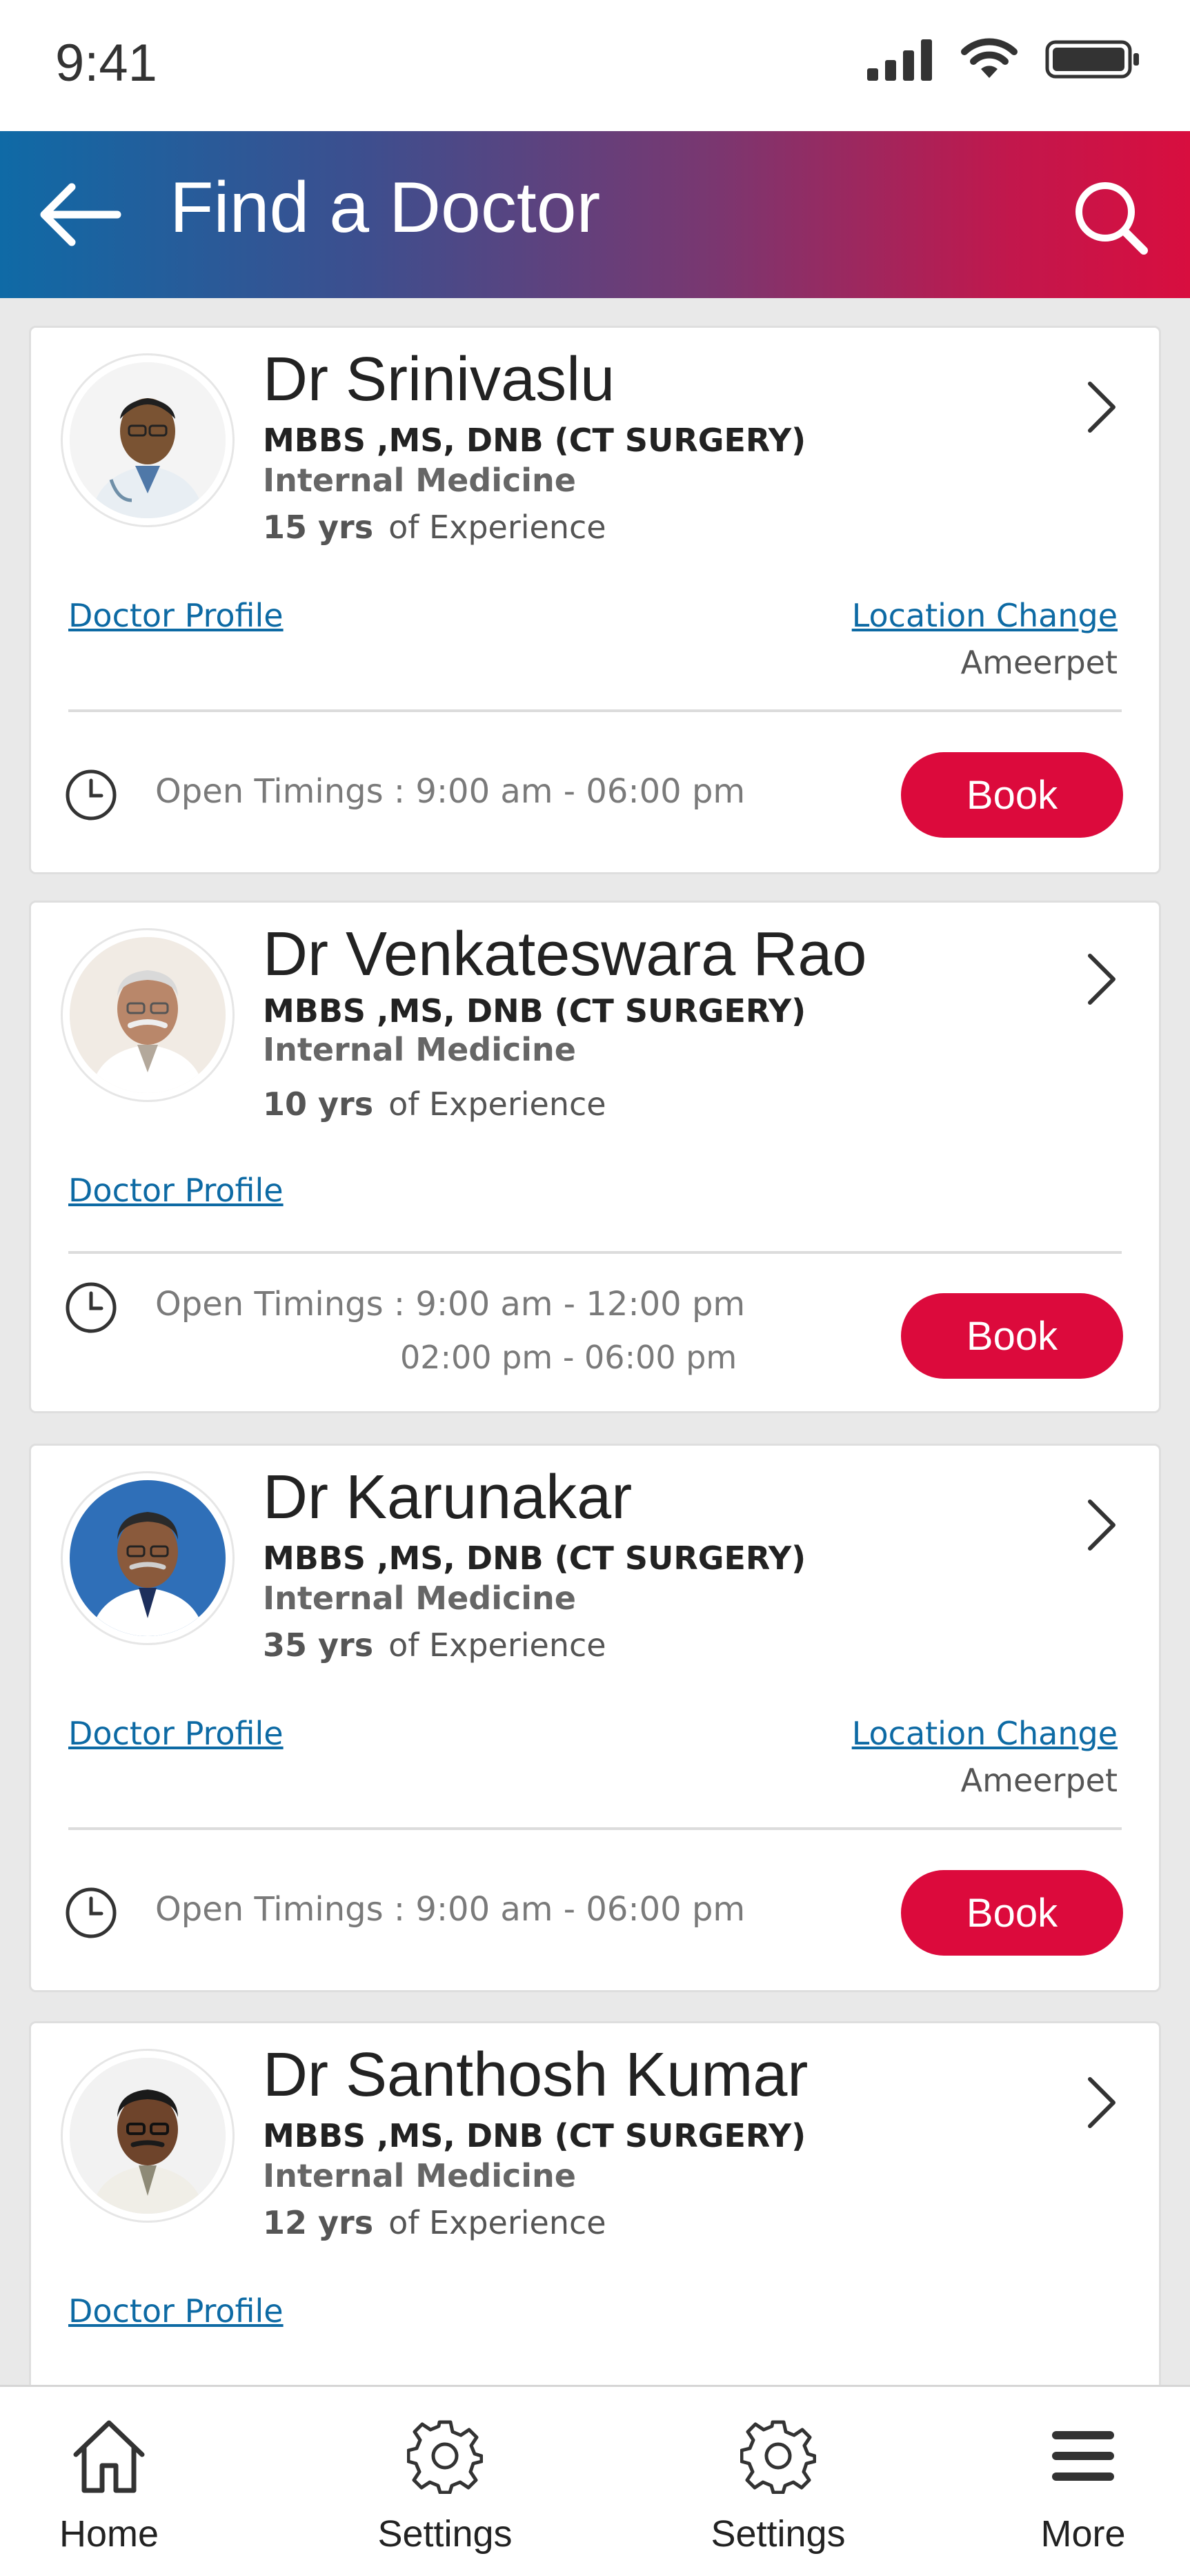 This screenshot has height=2576, width=1190. I want to click on home-icon, so click(109, 2456).